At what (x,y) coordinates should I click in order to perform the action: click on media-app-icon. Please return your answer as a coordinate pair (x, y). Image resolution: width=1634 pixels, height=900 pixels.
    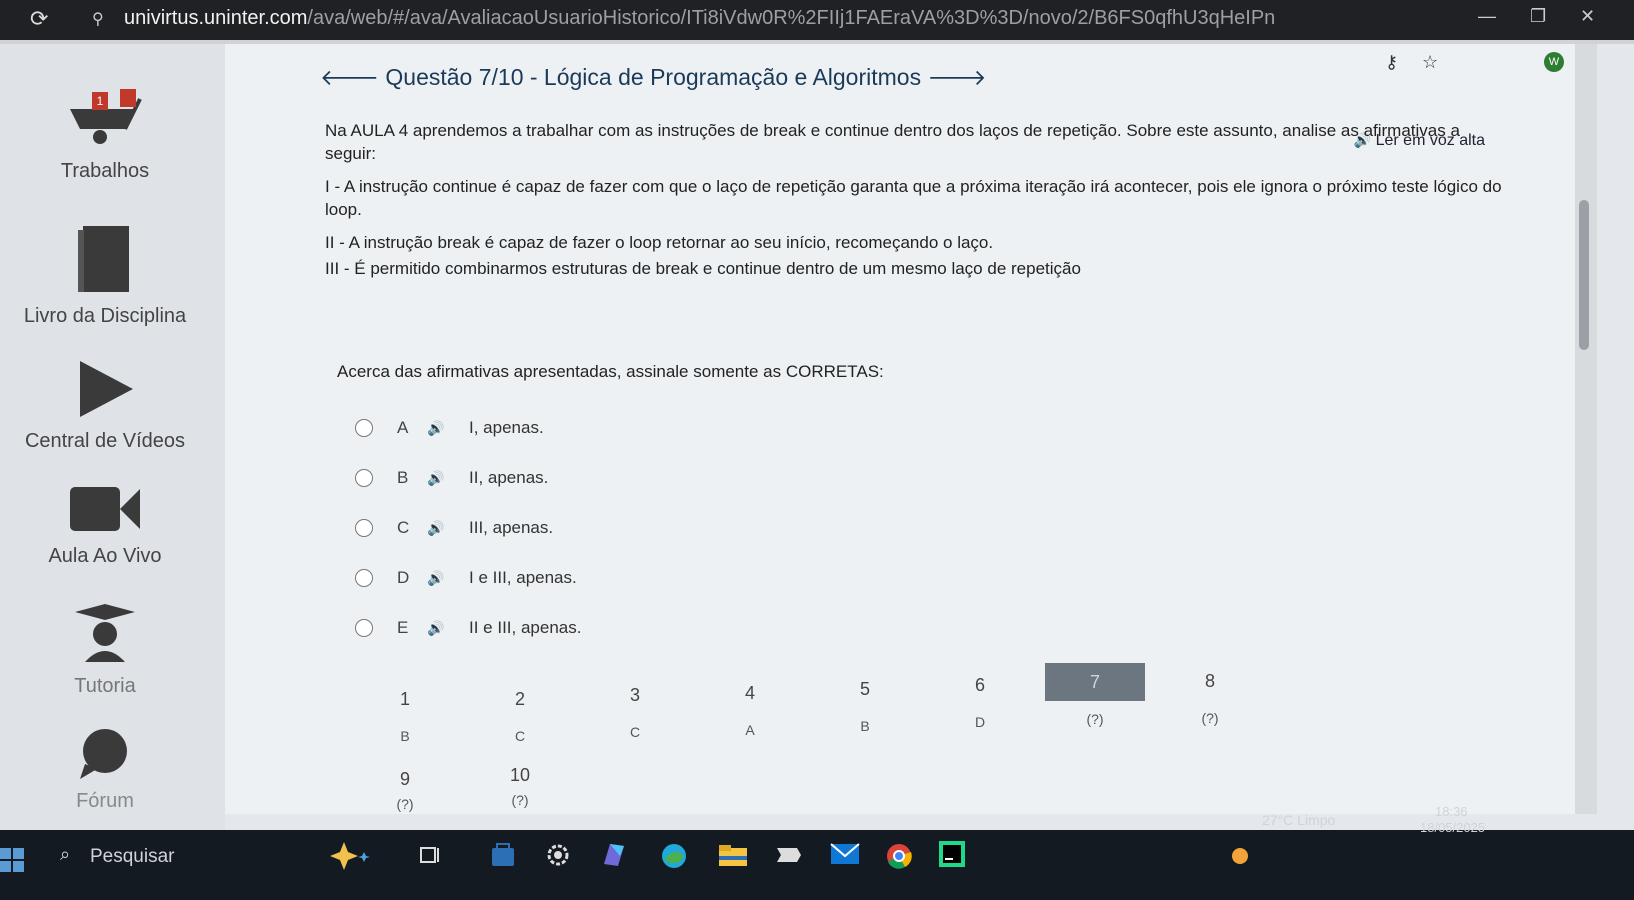
    Looking at the image, I should click on (789, 855).